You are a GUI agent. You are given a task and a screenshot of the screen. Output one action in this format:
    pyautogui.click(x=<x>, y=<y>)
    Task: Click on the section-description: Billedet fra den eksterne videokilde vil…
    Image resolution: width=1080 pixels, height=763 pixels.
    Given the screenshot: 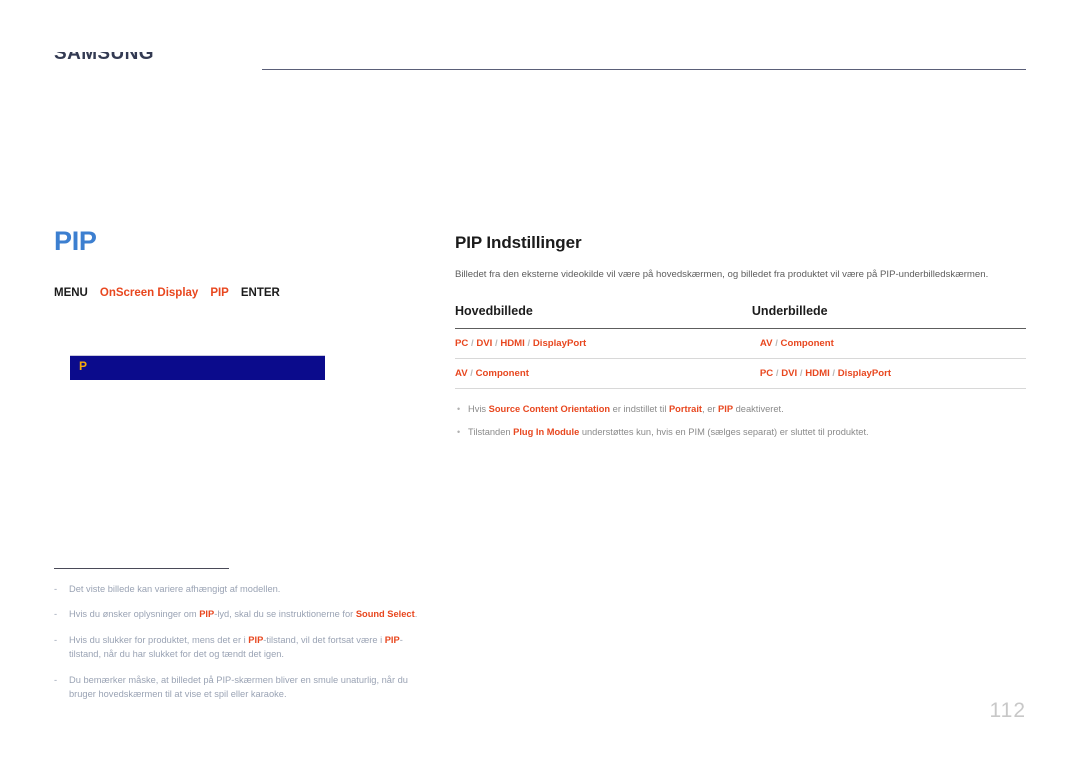 What is the action you would take?
    pyautogui.click(x=722, y=274)
    